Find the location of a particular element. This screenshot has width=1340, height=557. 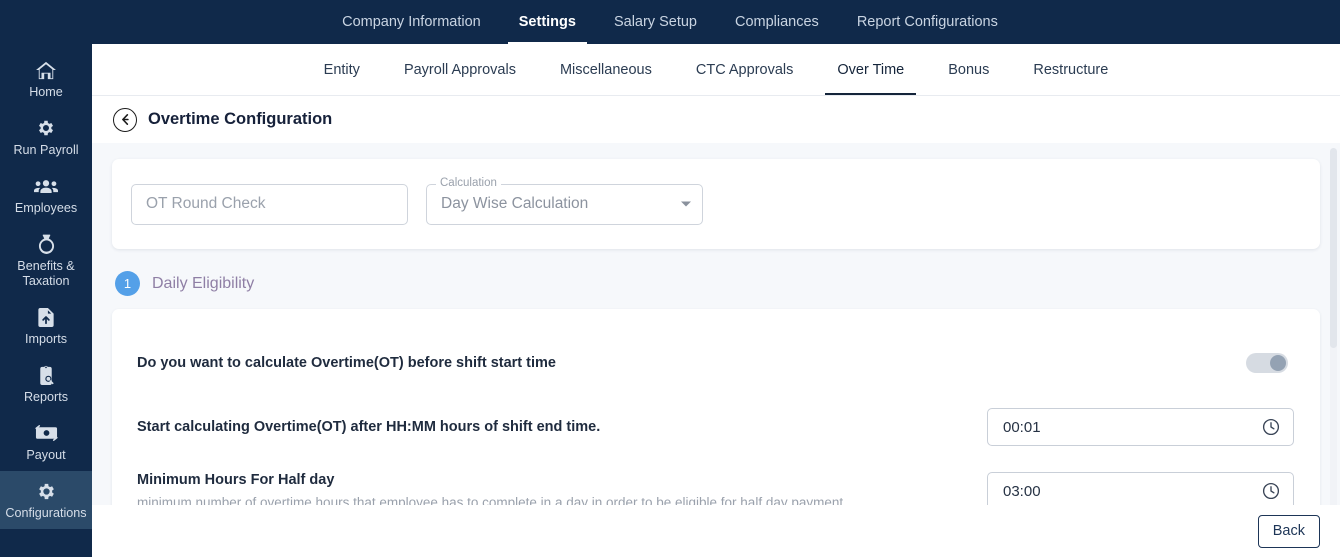

tab-restructure: Restructure is located at coordinates (1070, 70).